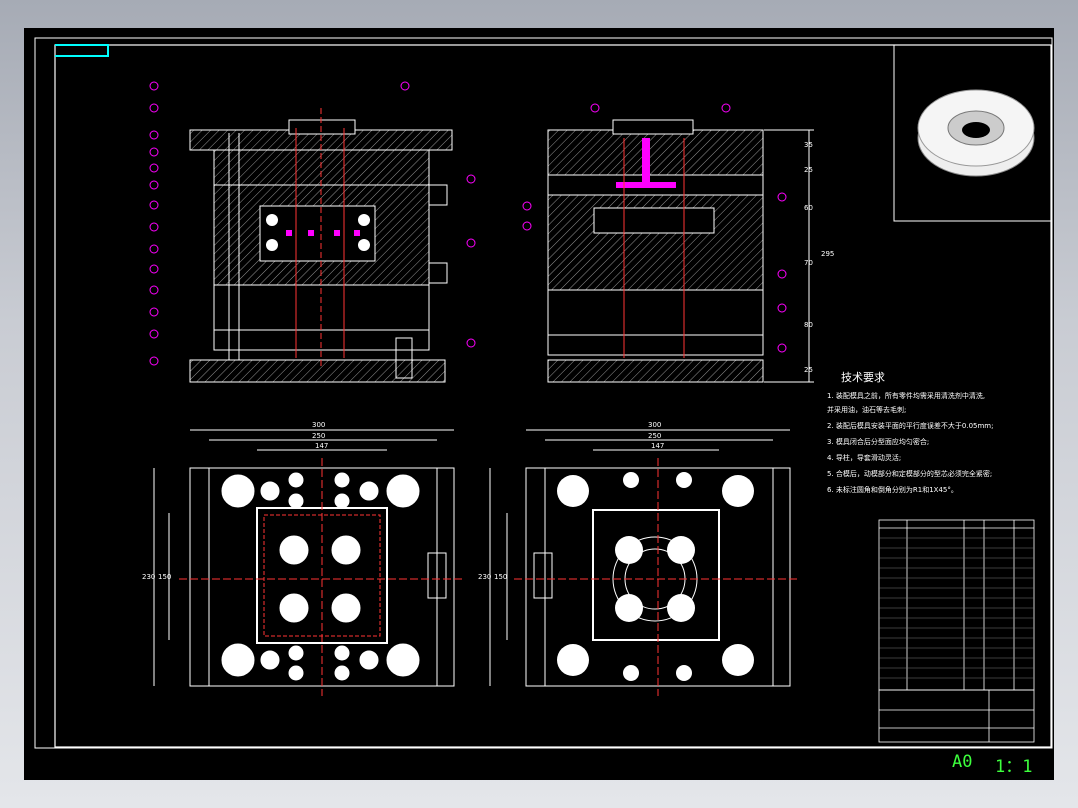 The height and width of the screenshot is (808, 1078). Describe the element at coordinates (320, 576) in the screenshot. I see `plan-left-circles` at that location.